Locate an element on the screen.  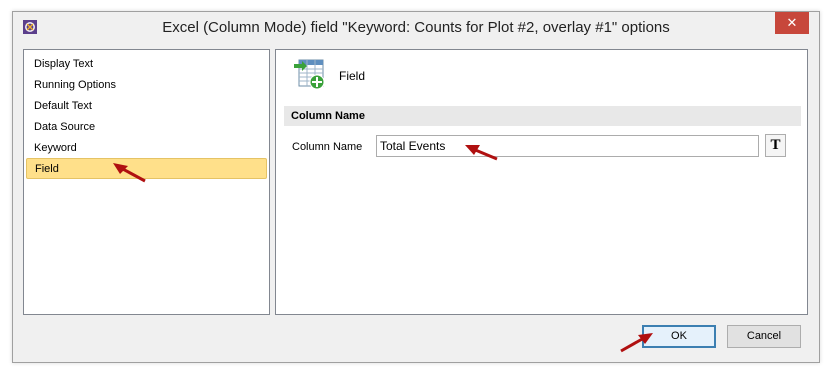
annotation-arrow-field is located at coordinates (129, 173).